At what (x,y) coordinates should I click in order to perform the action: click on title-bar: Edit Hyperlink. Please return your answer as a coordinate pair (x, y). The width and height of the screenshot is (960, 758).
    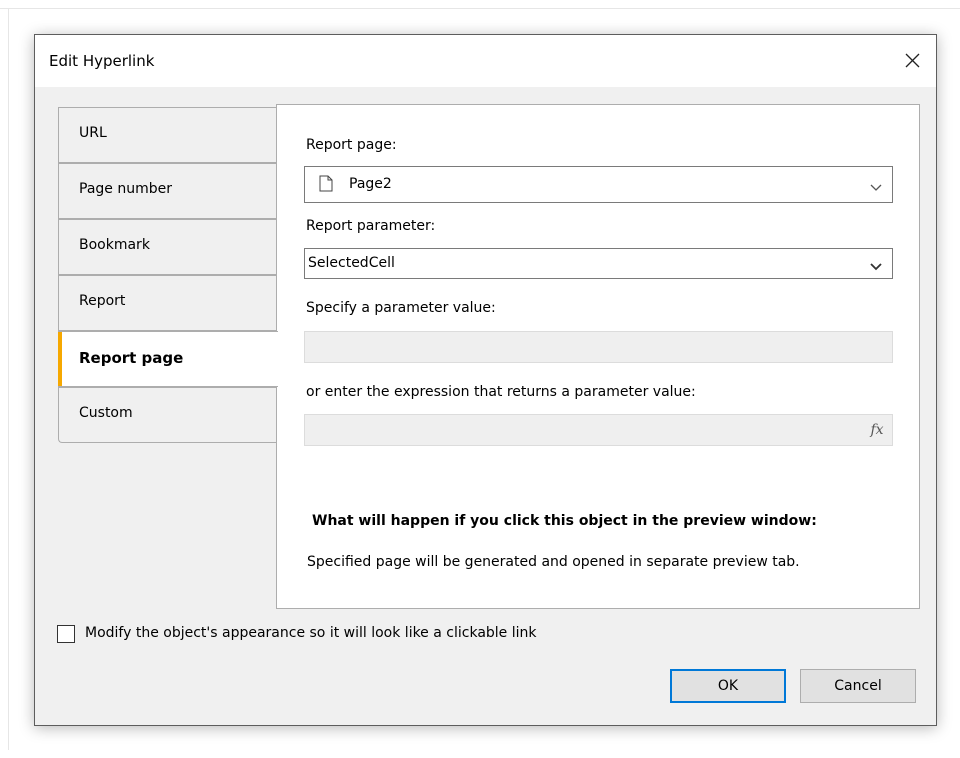
    Looking at the image, I should click on (485, 61).